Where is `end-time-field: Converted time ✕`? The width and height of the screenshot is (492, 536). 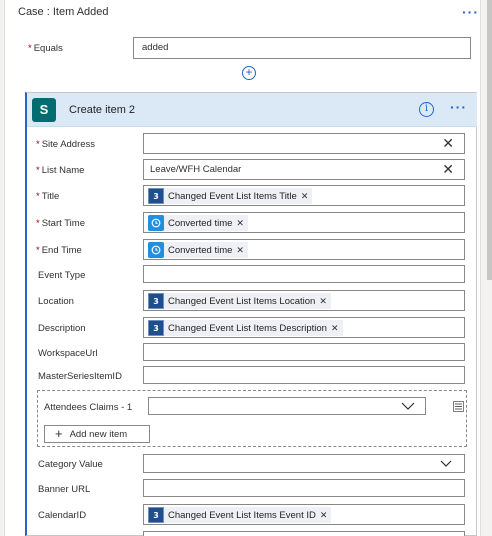
end-time-field: Converted time ✕ is located at coordinates (304, 249).